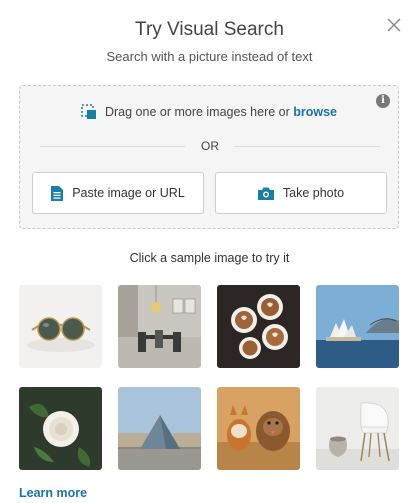  Describe the element at coordinates (199, 112) in the screenshot. I see `drag-text: Drag one or more images here or` at that location.